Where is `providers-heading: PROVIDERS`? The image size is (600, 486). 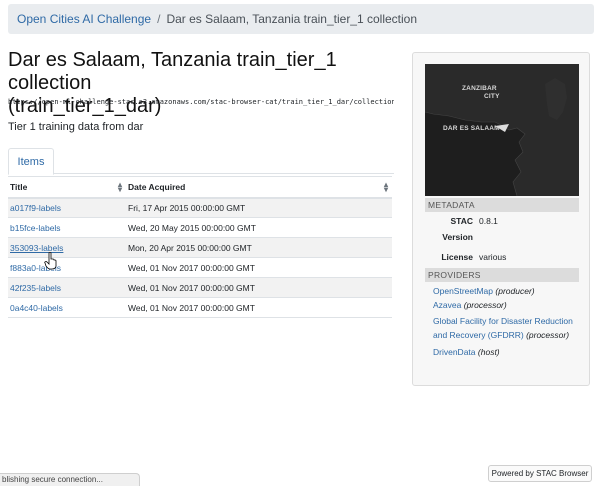 providers-heading: PROVIDERS is located at coordinates (502, 275).